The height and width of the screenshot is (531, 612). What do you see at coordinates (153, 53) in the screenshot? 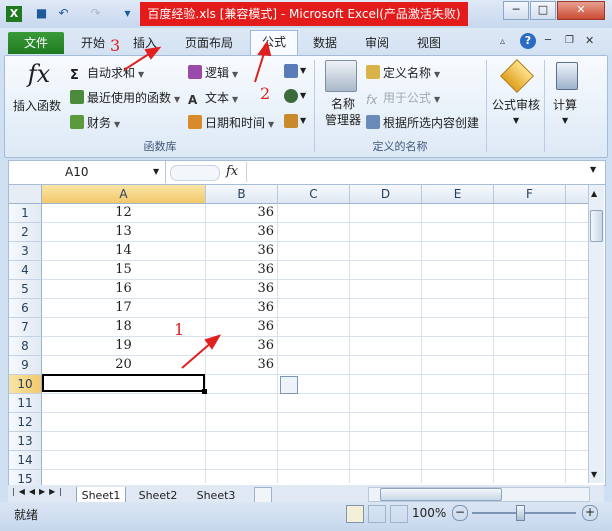
I see `arrow-3-head` at bounding box center [153, 53].